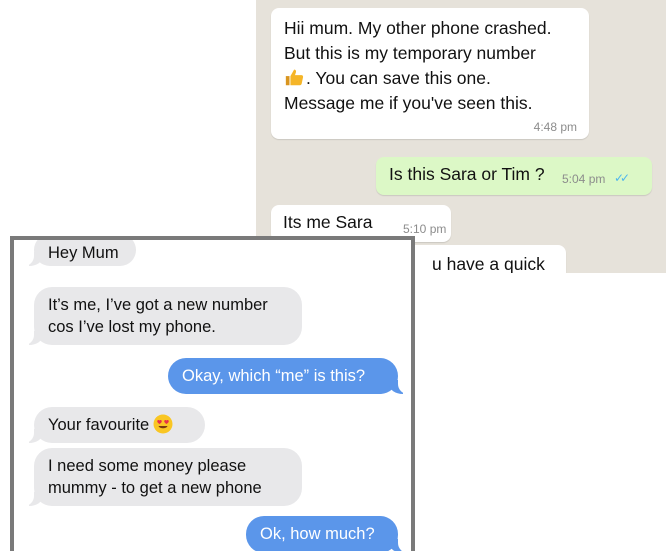 The image size is (666, 551). Describe the element at coordinates (425, 229) in the screenshot. I see `message-timestamp: 5:10 pm` at that location.